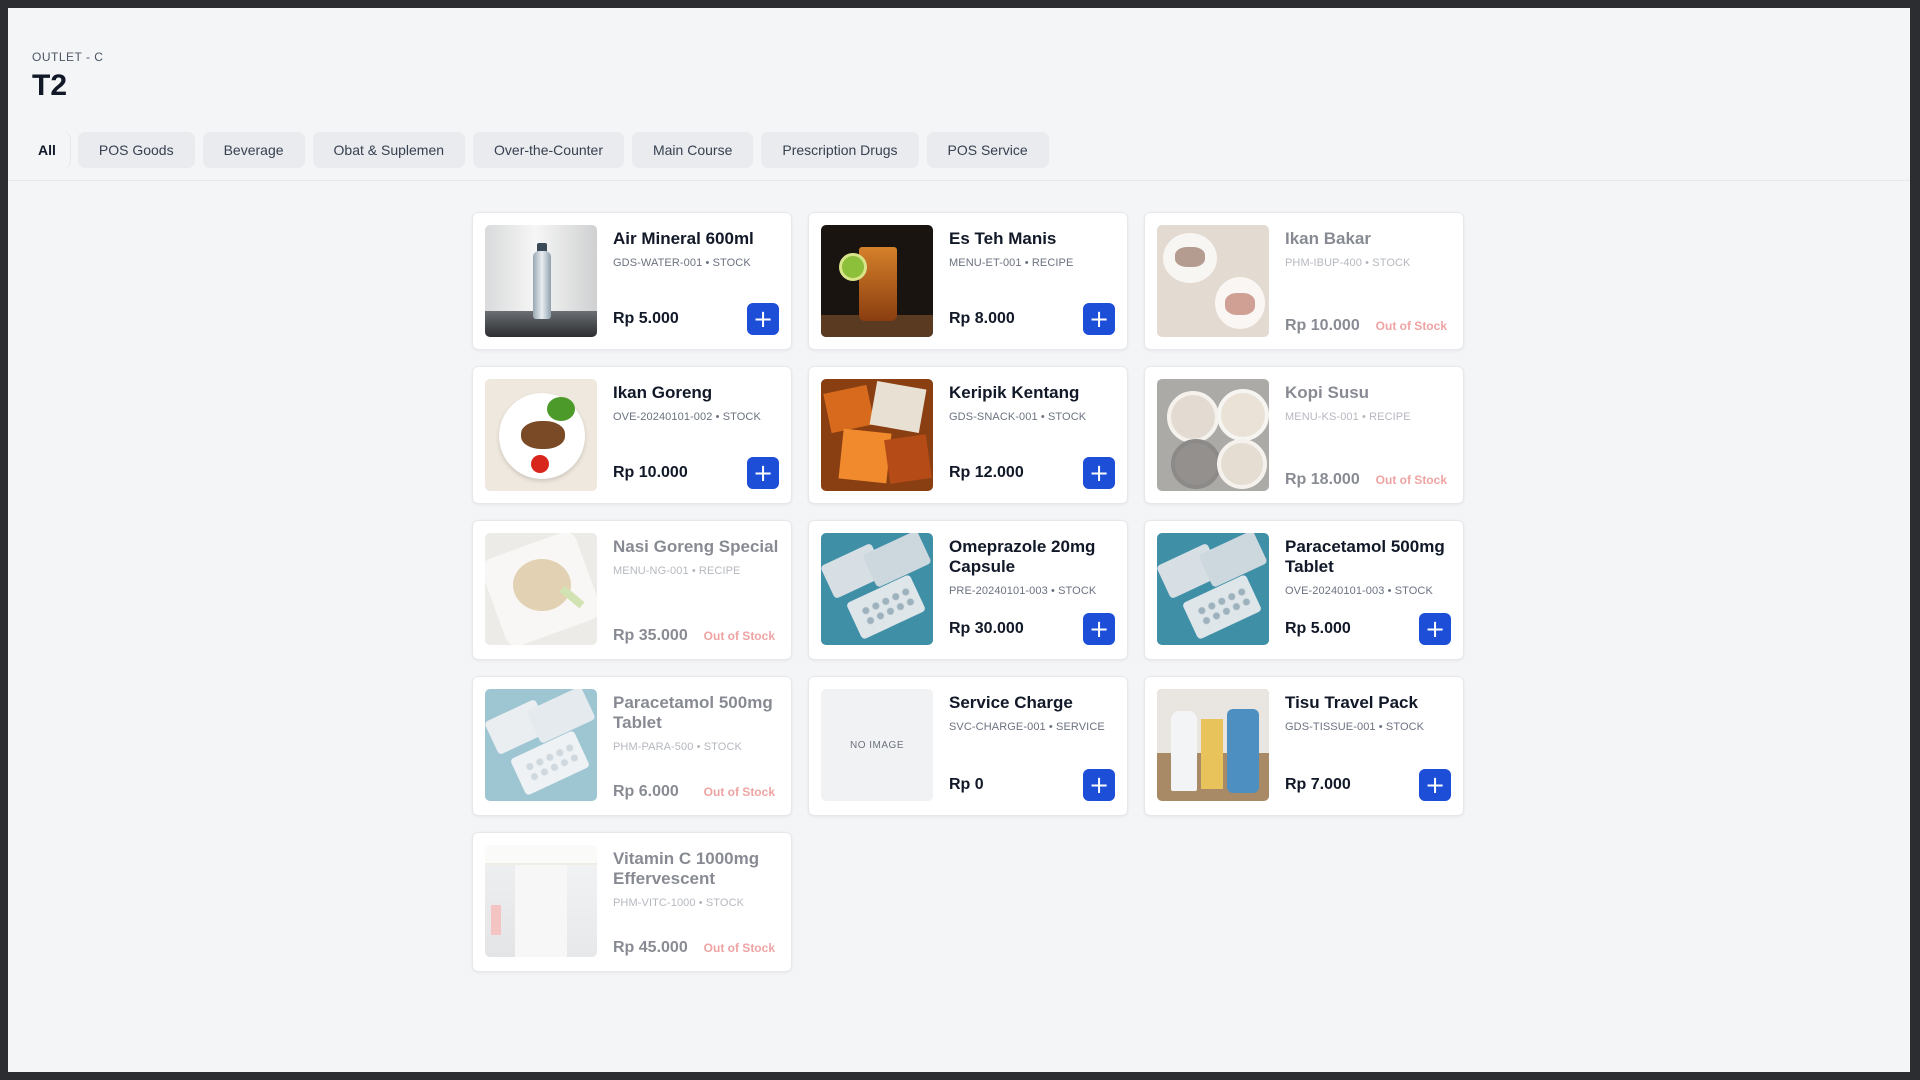  What do you see at coordinates (253, 150) in the screenshot?
I see `tab-beverage: Beverage` at bounding box center [253, 150].